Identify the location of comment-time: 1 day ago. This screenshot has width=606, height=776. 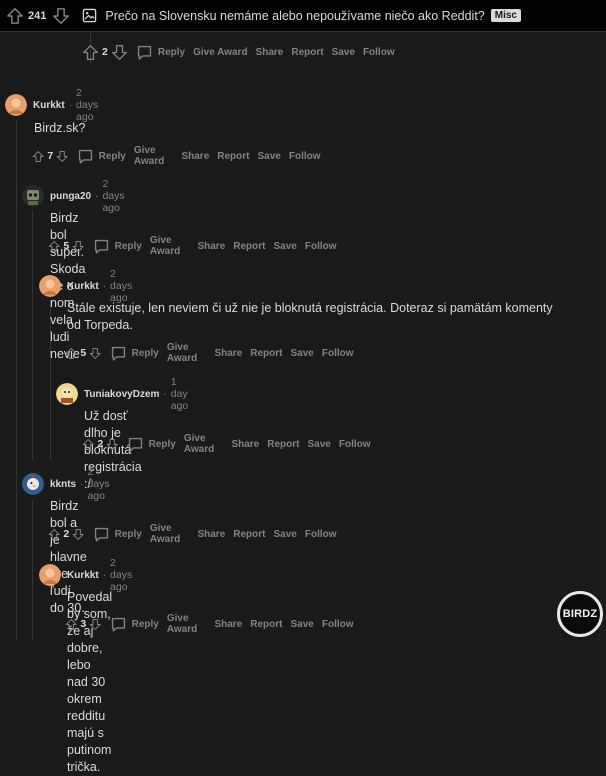
(180, 394).